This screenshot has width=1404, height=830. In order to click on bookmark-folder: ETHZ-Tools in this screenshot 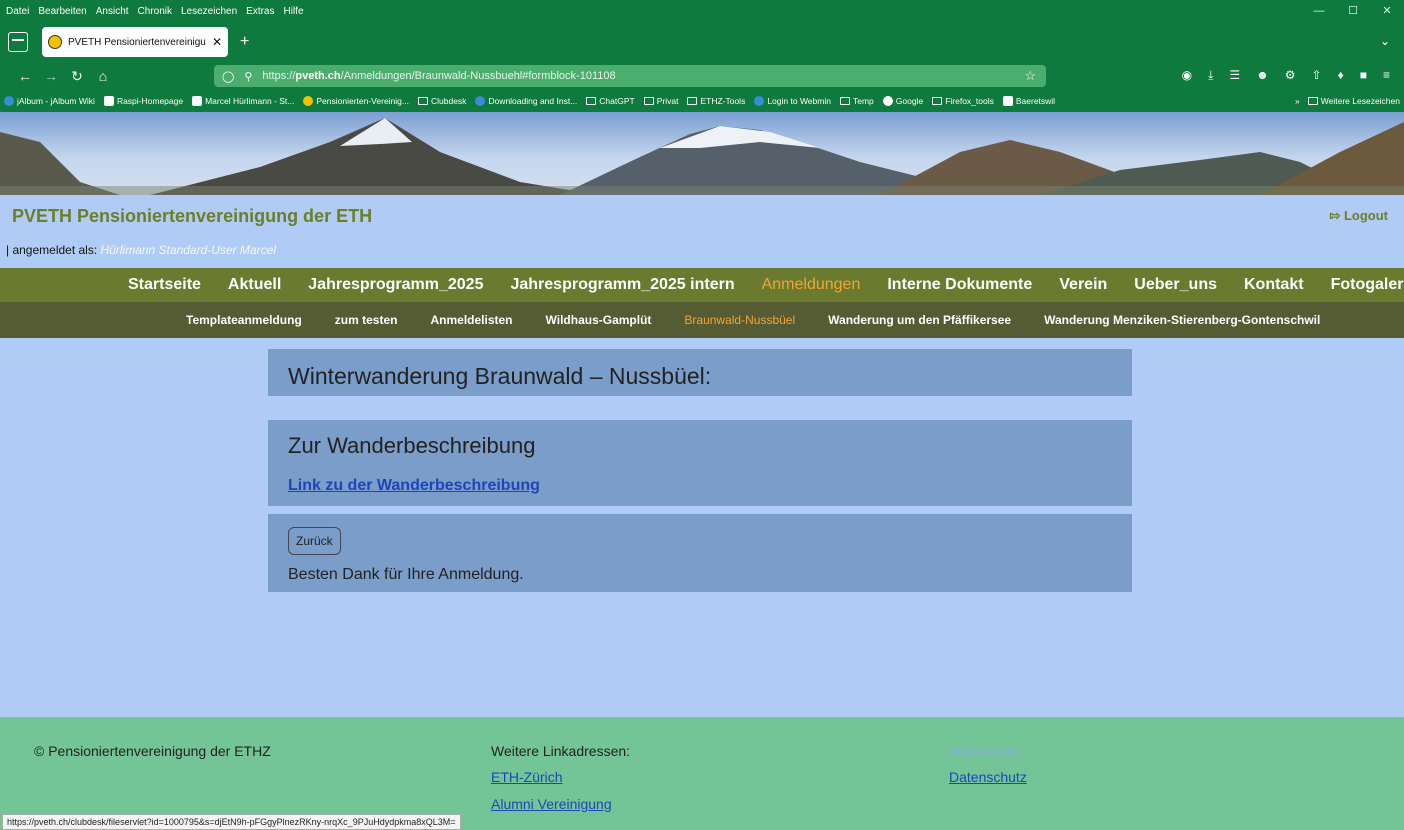, I will do `click(716, 101)`.